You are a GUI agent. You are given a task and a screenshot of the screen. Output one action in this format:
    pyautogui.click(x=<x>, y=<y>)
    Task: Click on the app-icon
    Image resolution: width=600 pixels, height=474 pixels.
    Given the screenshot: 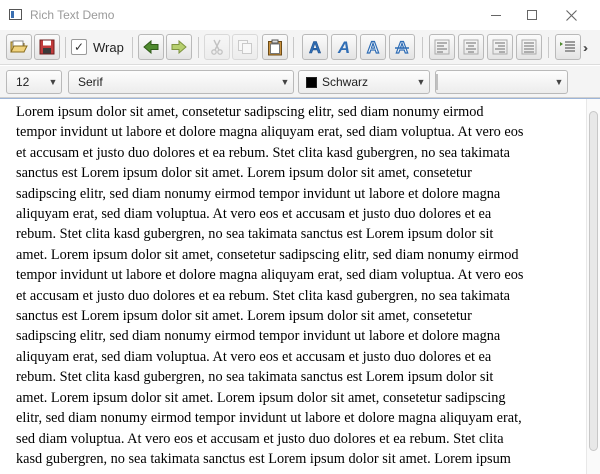 What is the action you would take?
    pyautogui.click(x=15, y=14)
    